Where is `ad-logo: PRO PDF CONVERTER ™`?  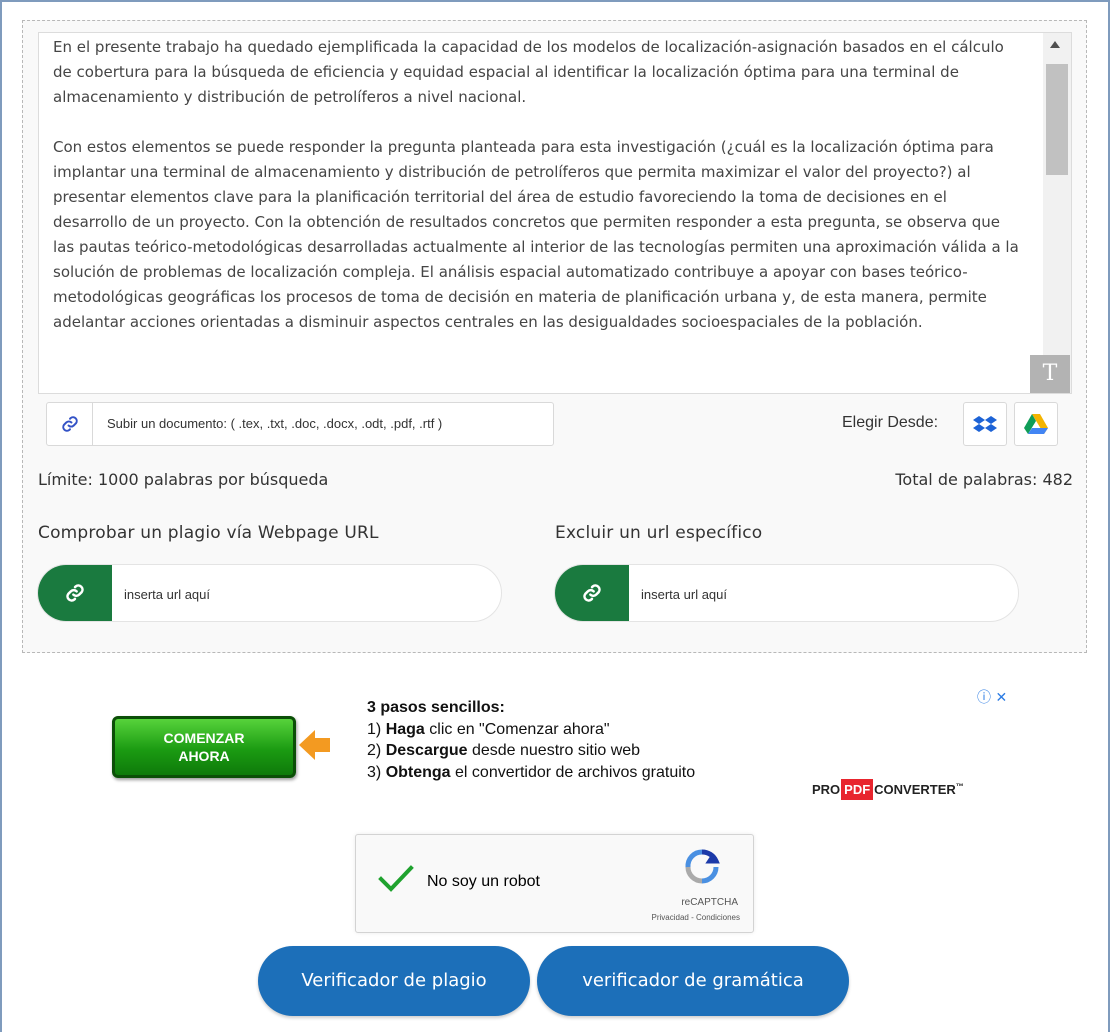
ad-logo: PRO PDF CONVERTER ™ is located at coordinates (888, 789).